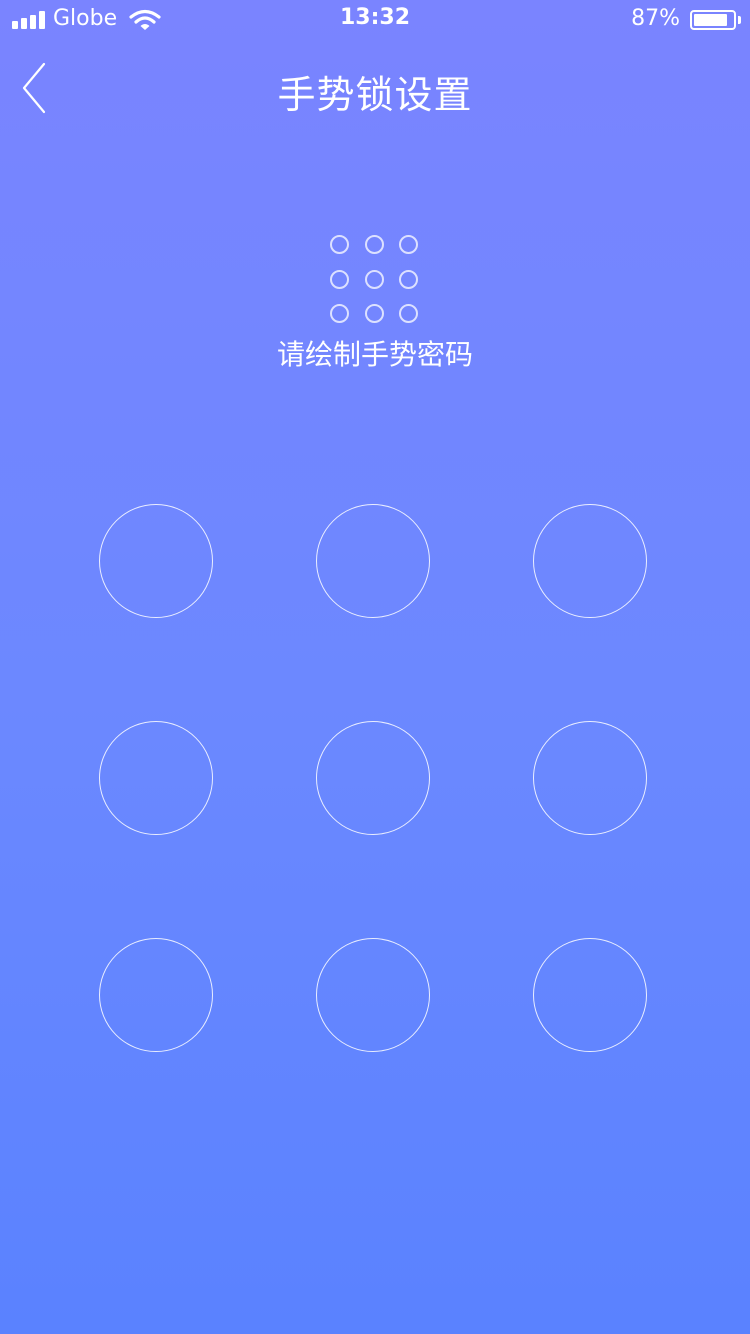 Image resolution: width=750 pixels, height=1334 pixels. I want to click on gesture-preview, so click(375, 280).